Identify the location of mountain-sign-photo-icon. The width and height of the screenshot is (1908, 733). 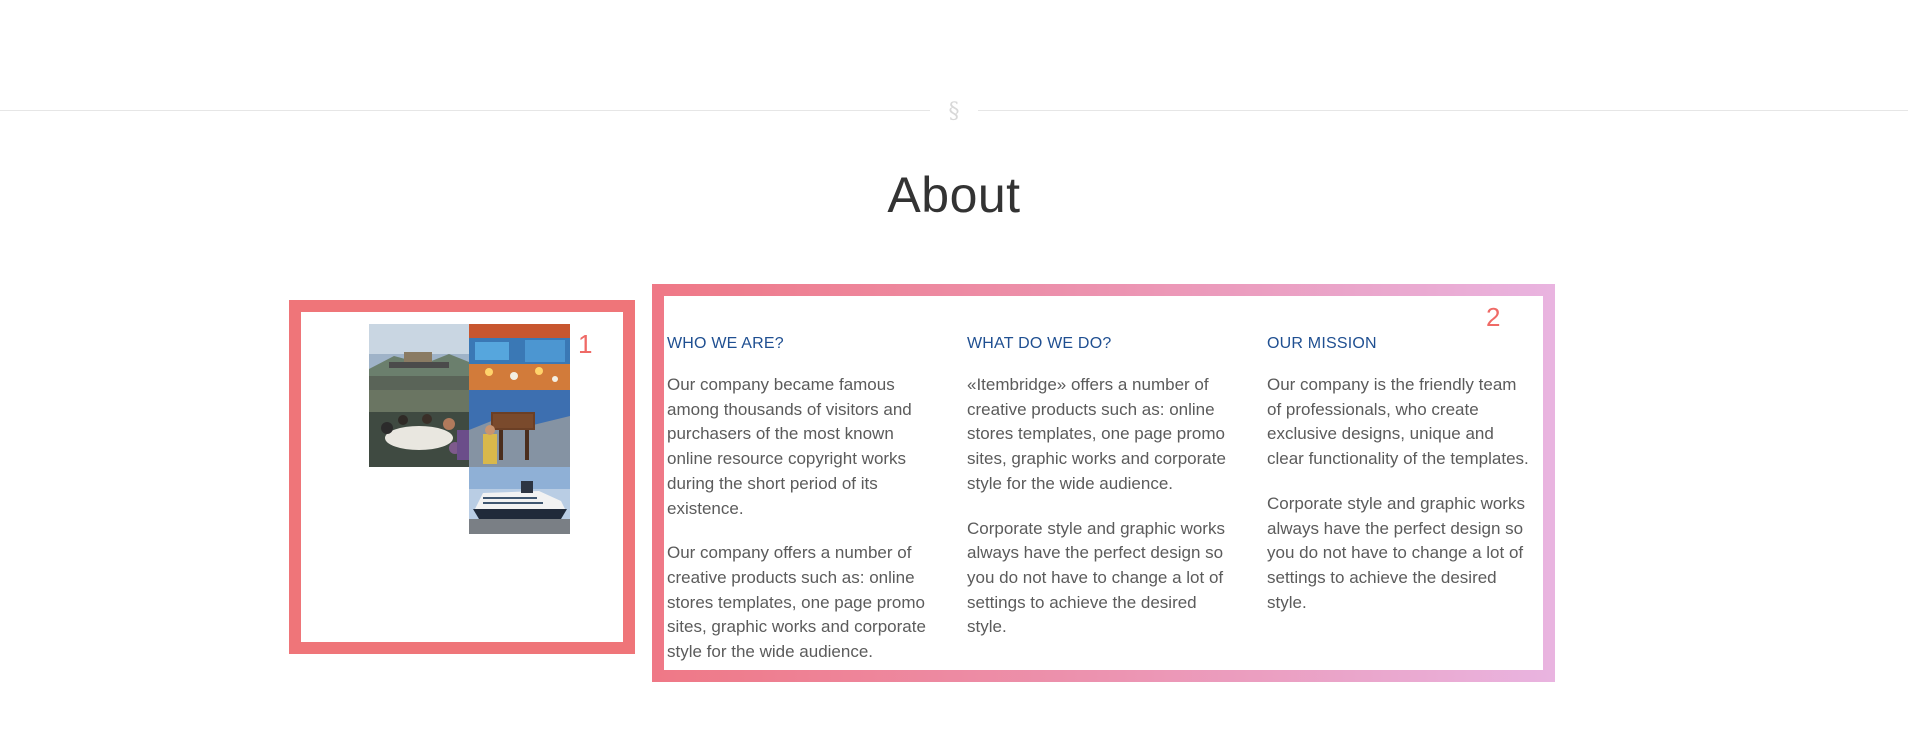
(519, 428).